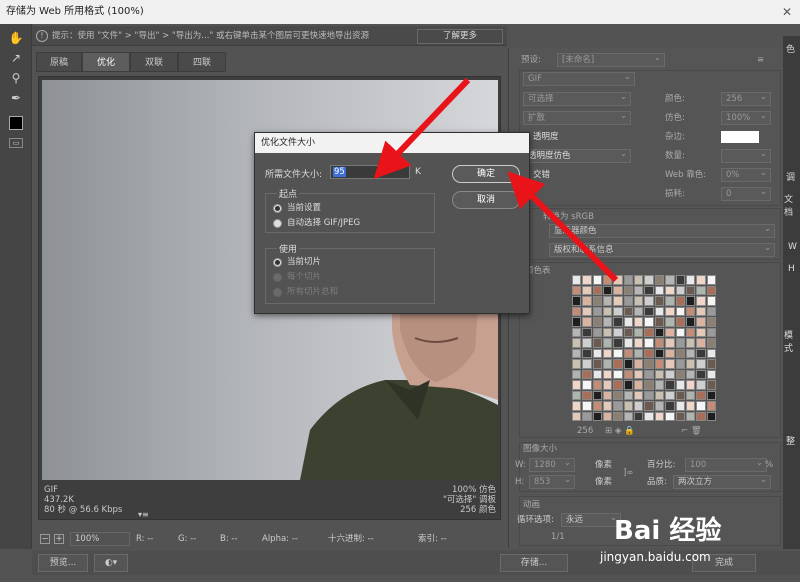 This screenshot has height=582, width=800. What do you see at coordinates (552, 464) in the screenshot?
I see `width-input: 1280` at bounding box center [552, 464].